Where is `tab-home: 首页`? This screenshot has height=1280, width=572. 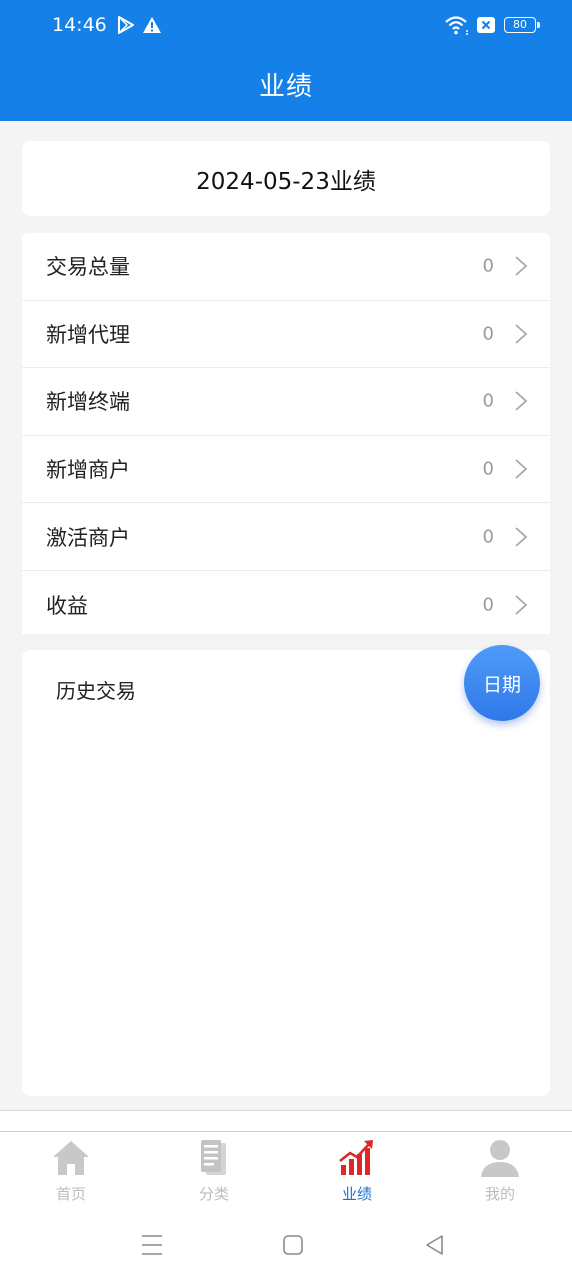 tab-home: 首页 is located at coordinates (71, 1173).